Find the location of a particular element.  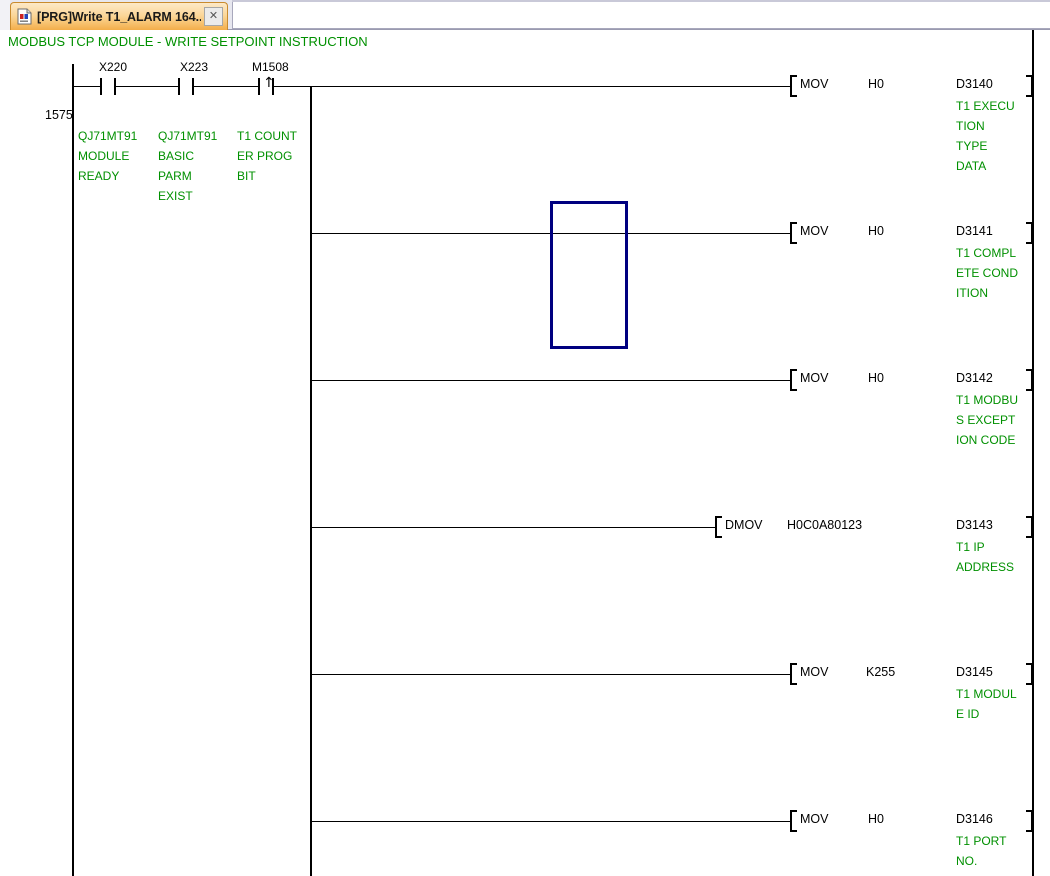

editor-tab-bar: [PRG]Write T1_ALARM 164... ✕ is located at coordinates (525, 15).